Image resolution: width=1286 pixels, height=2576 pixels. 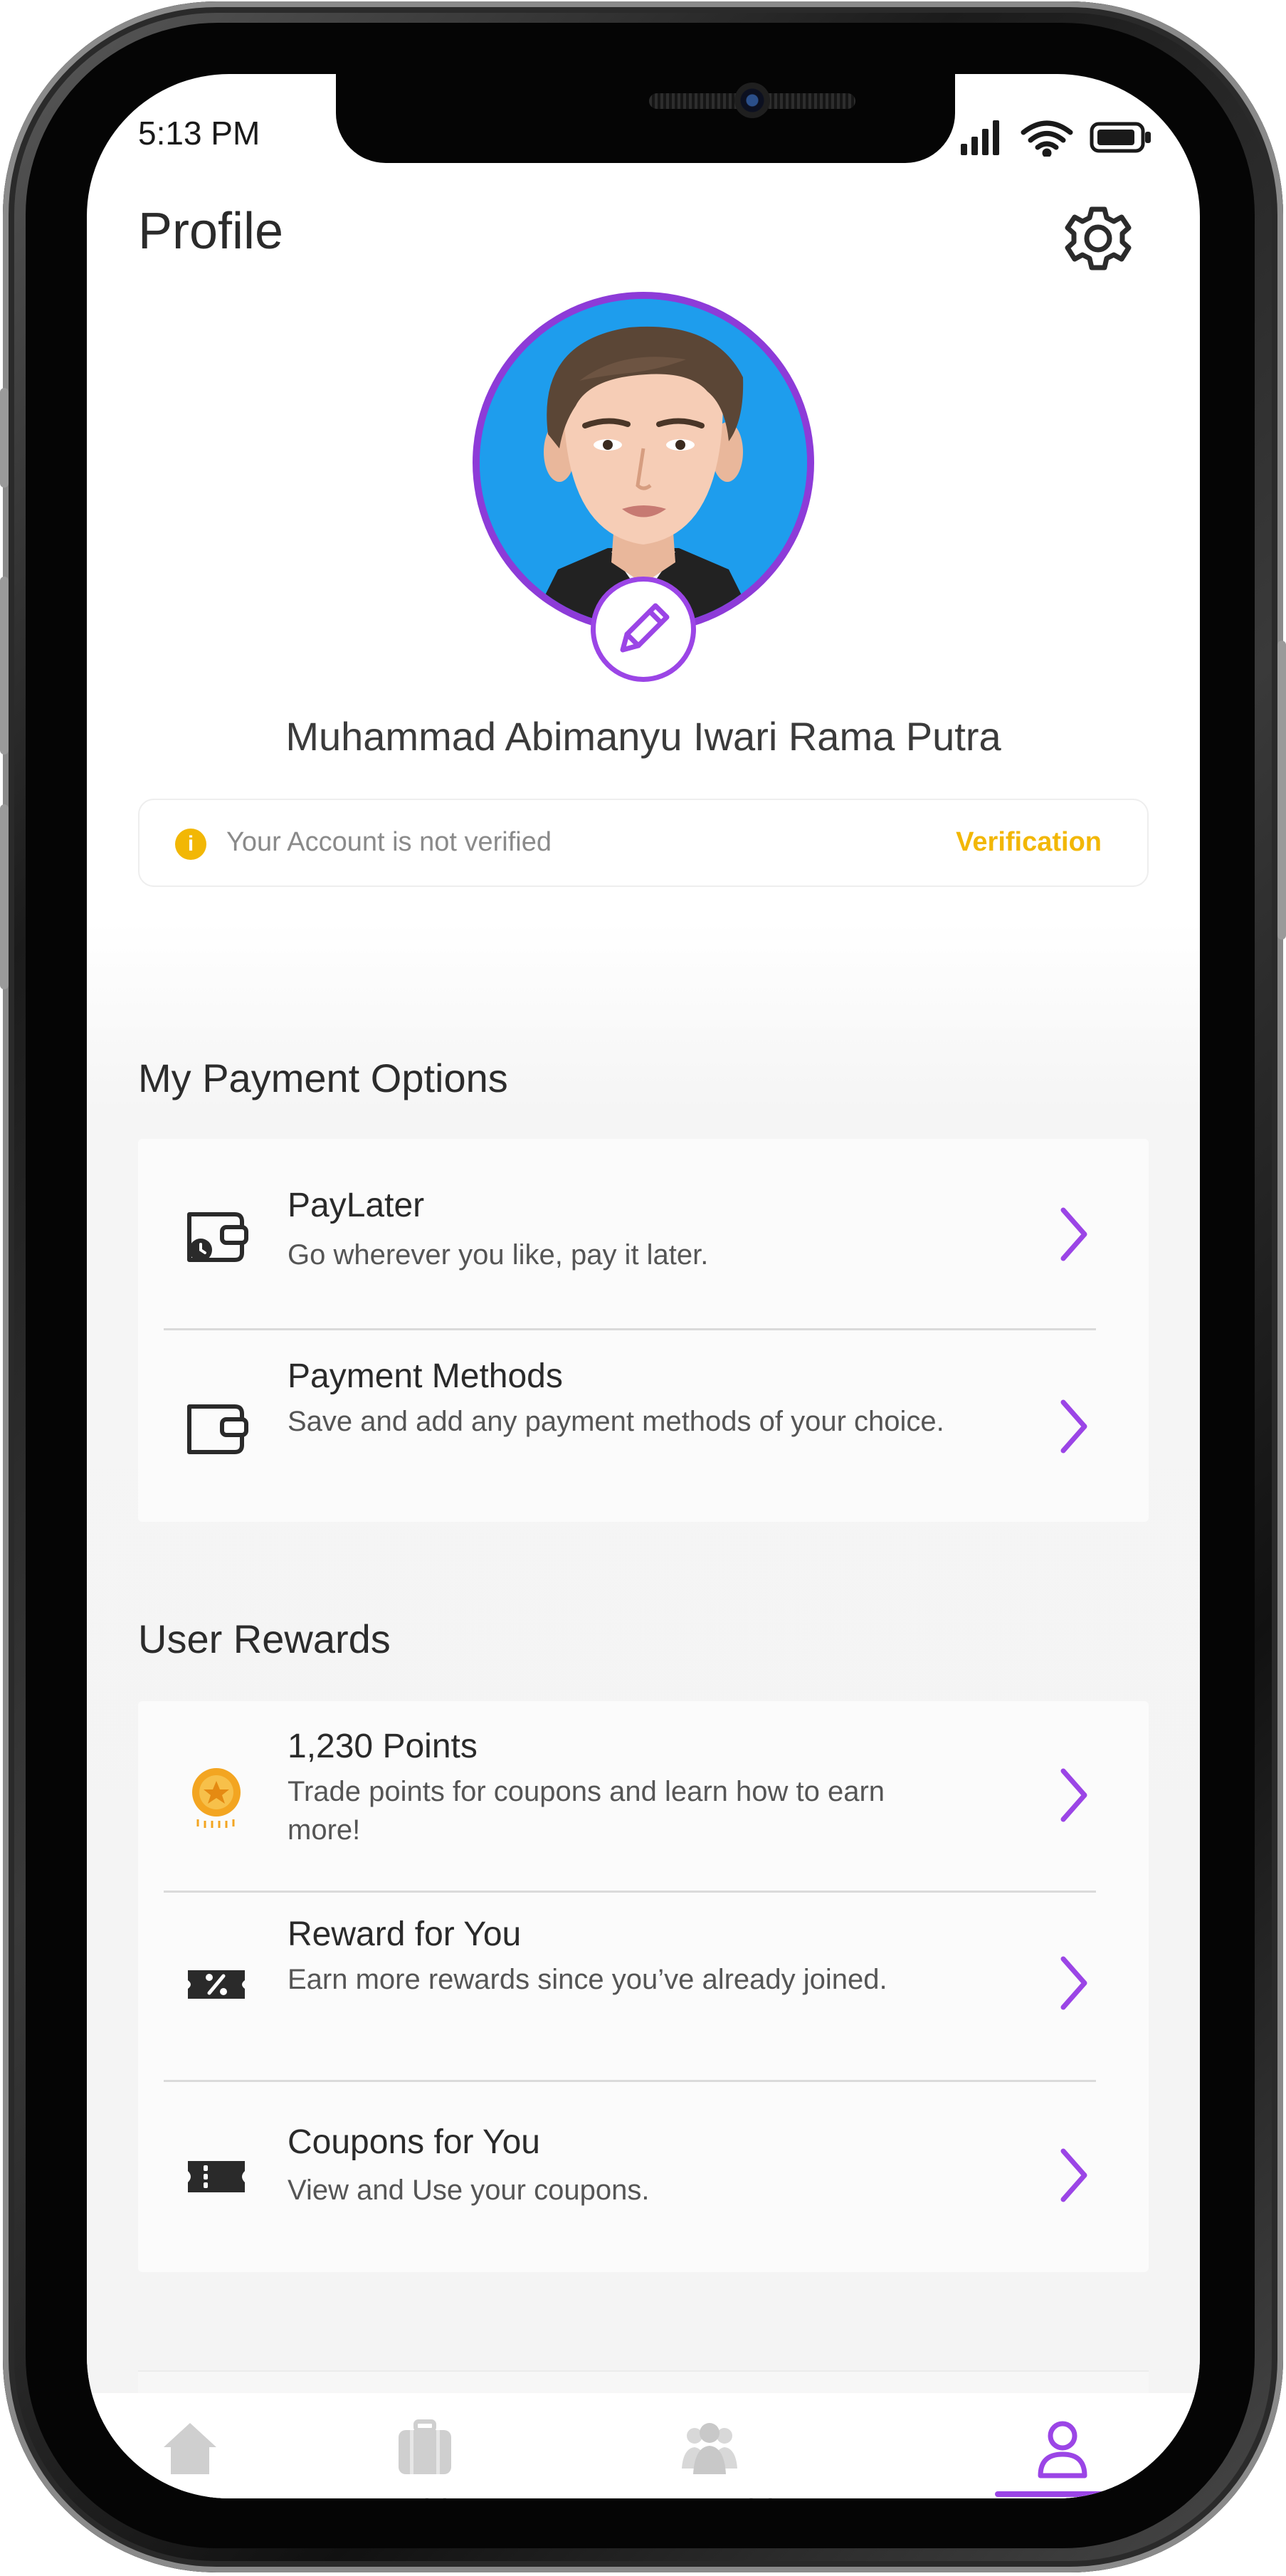 What do you see at coordinates (217, 1984) in the screenshot?
I see `discount-ticket-icon` at bounding box center [217, 1984].